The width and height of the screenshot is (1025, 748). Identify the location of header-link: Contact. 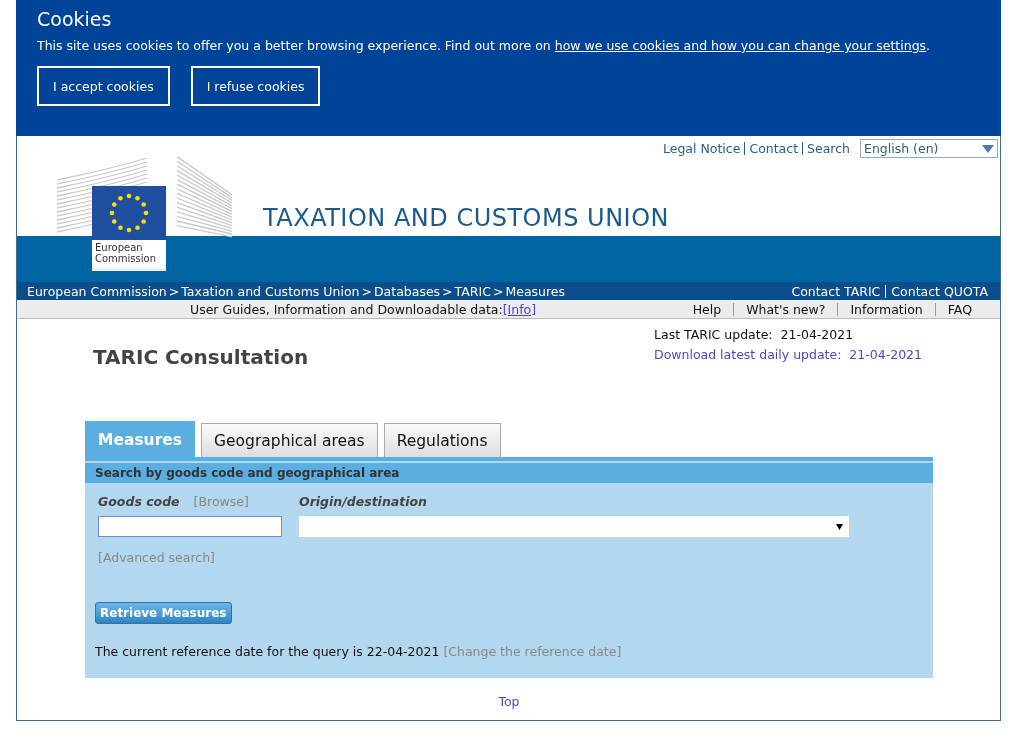
(773, 148).